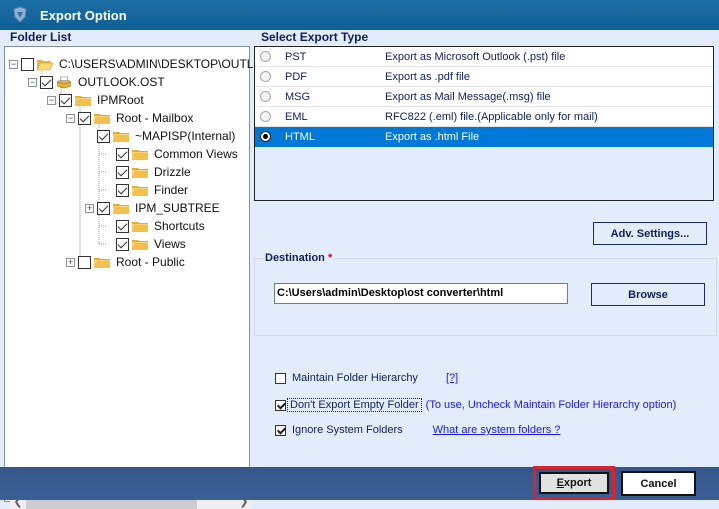  Describe the element at coordinates (83, 15) in the screenshot. I see `window-title: Export Option` at that location.